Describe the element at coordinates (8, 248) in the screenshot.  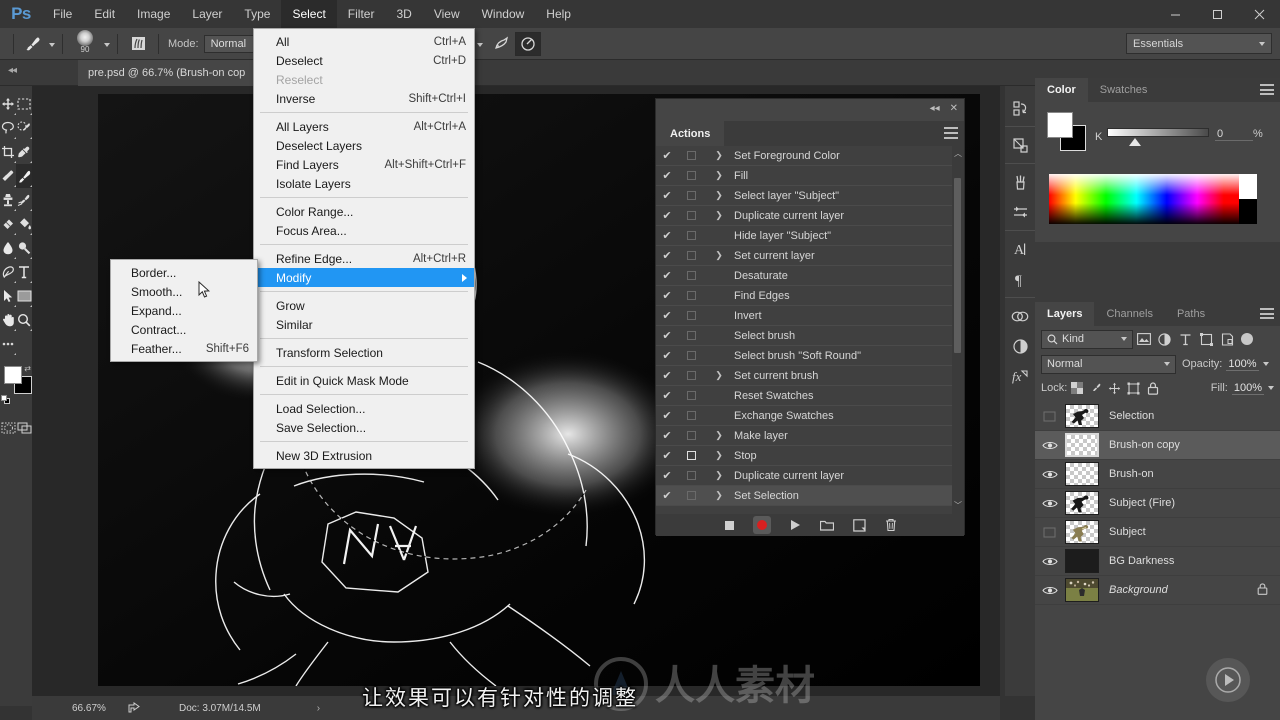
I see `blur-tool` at that location.